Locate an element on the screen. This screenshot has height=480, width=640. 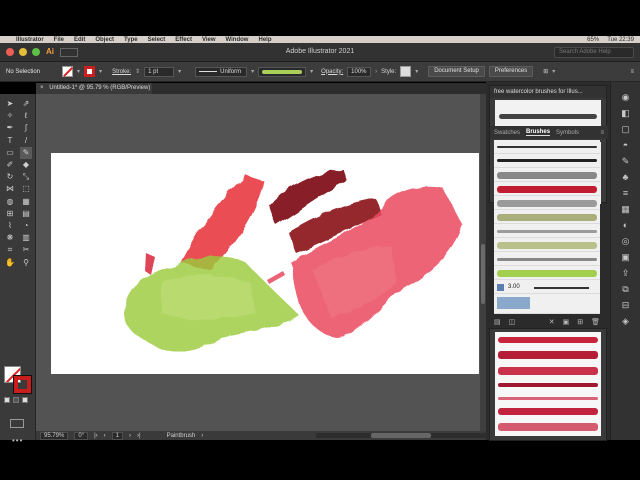
edit-toolbar-icon: ••• is located at coordinates (17, 440).